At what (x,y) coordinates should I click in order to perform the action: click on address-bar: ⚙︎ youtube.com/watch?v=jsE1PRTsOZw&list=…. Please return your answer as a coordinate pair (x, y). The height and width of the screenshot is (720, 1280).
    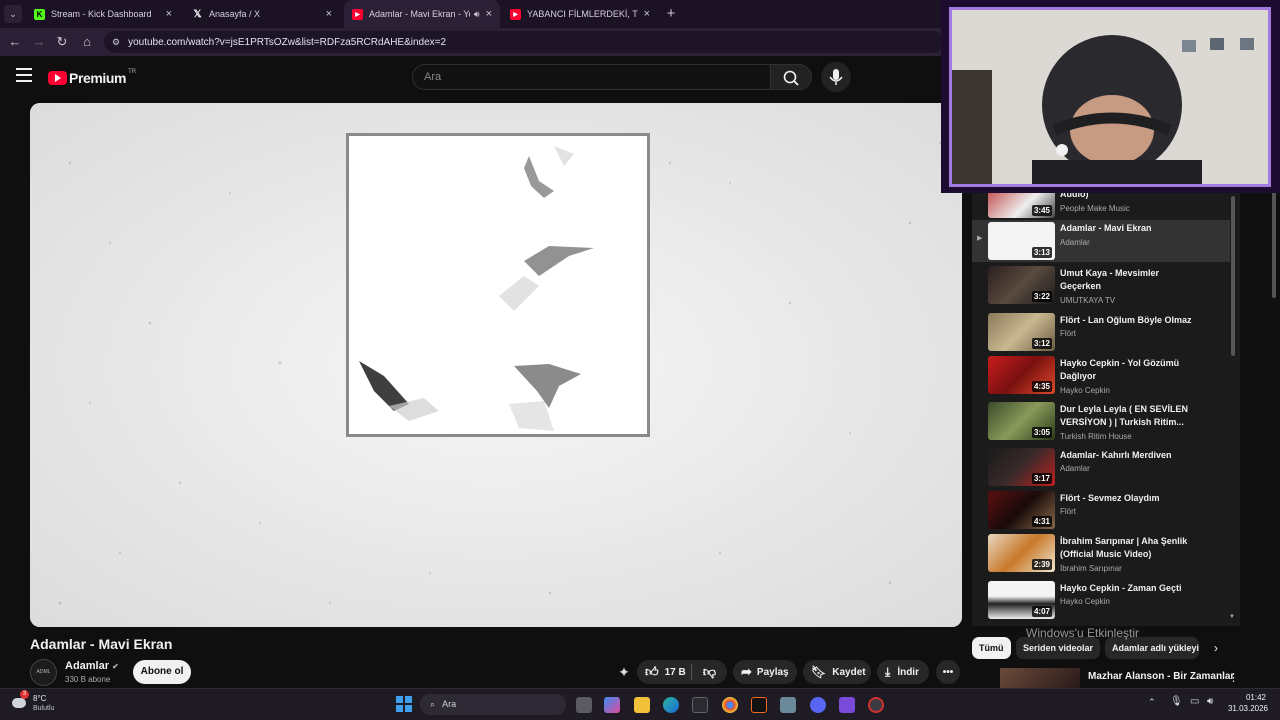
    Looking at the image, I should click on (524, 42).